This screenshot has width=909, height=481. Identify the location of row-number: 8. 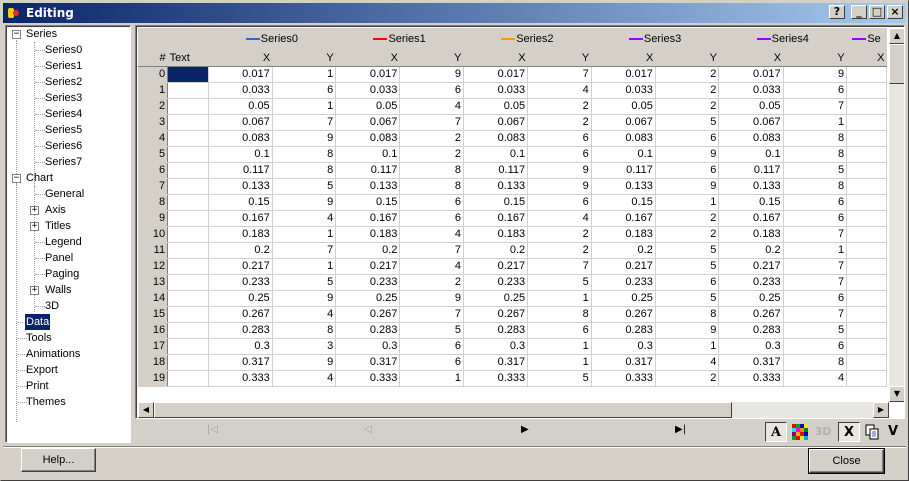
(153, 202).